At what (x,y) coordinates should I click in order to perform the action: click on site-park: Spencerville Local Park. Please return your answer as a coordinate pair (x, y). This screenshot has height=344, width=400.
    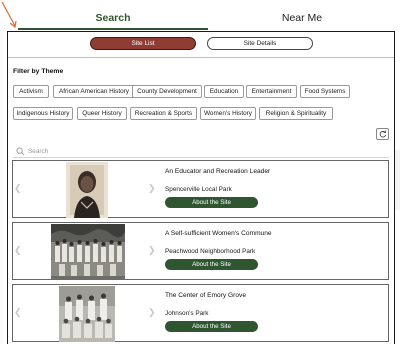
    Looking at the image, I should click on (198, 189).